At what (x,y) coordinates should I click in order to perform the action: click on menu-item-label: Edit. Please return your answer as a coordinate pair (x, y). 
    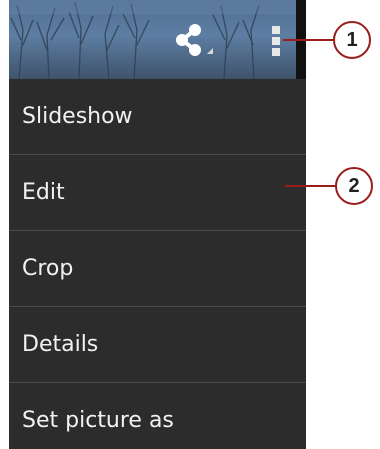
    Looking at the image, I should click on (43, 192).